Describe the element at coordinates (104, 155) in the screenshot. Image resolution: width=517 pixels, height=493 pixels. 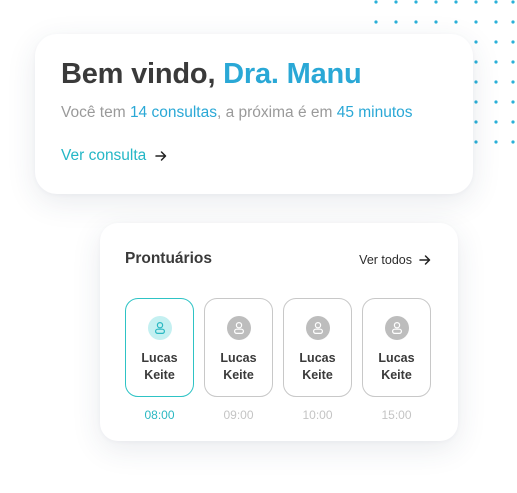
I see `view-appointment-label: Ver consulta` at that location.